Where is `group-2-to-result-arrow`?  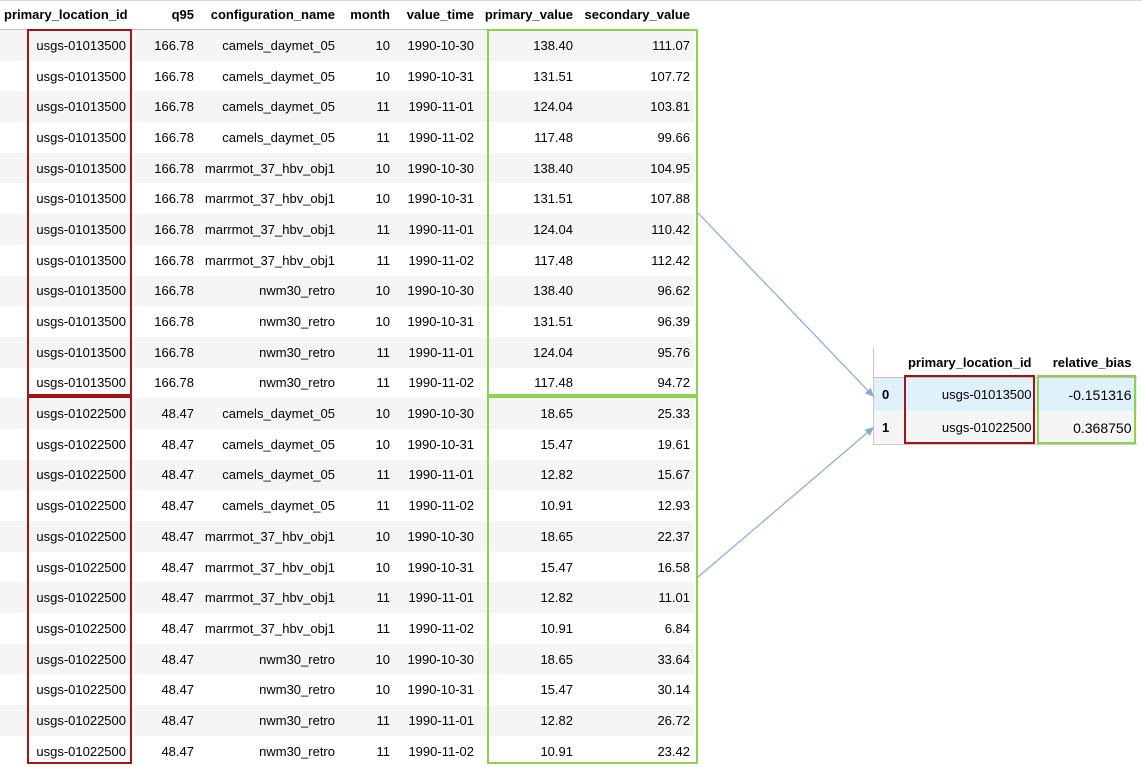 group-2-to-result-arrow is located at coordinates (786, 502).